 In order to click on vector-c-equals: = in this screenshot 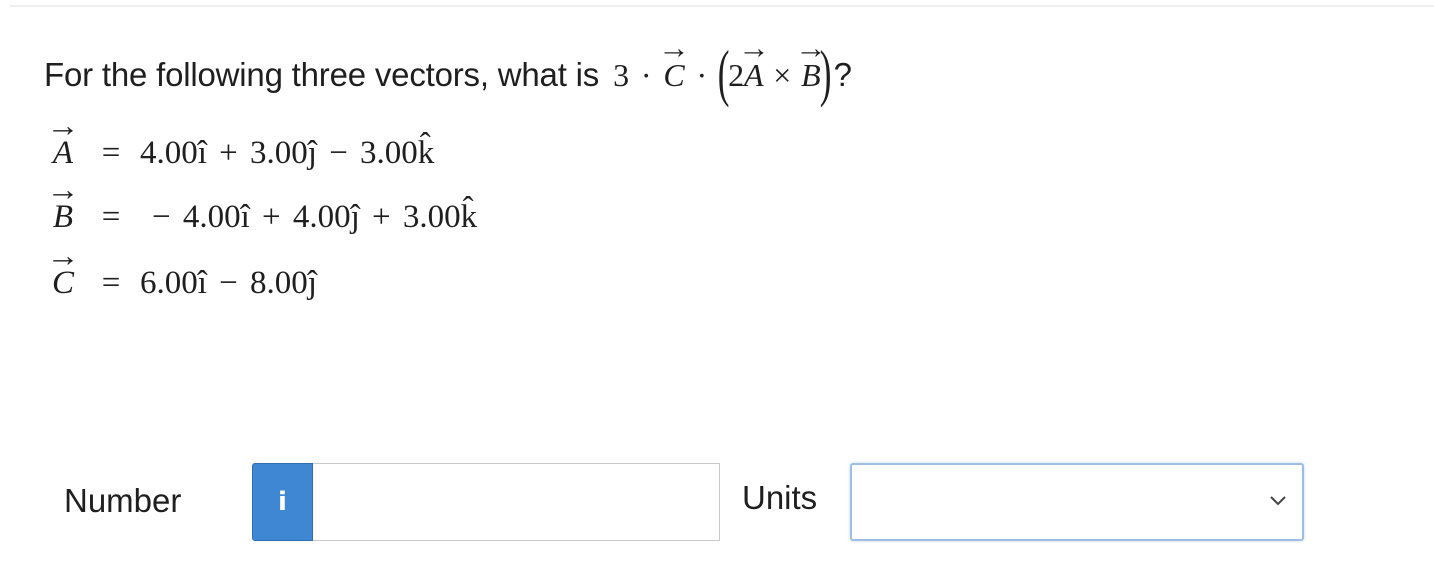, I will do `click(111, 282)`.